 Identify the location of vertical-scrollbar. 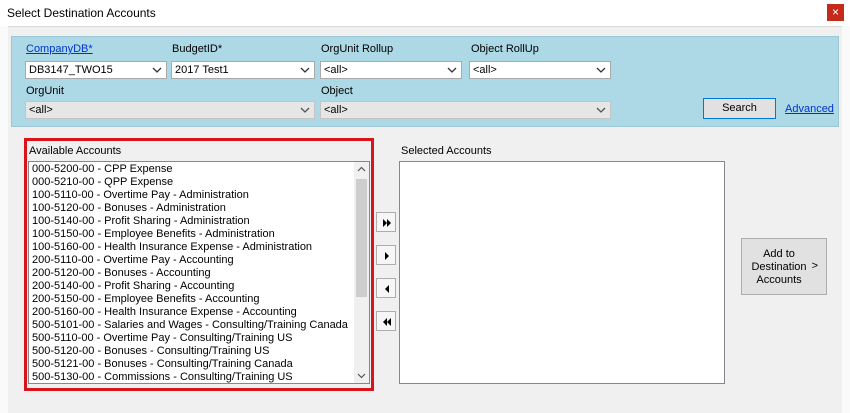
(361, 272).